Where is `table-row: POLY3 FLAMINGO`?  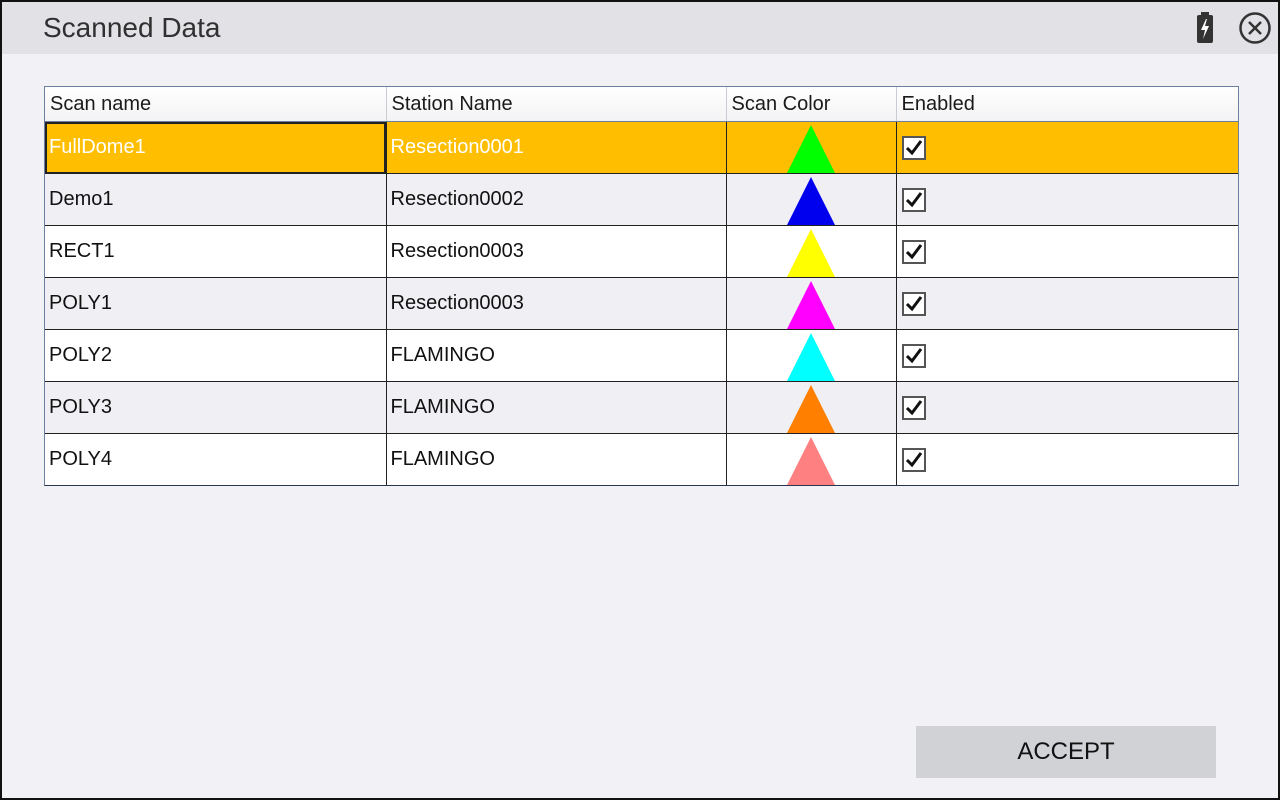
table-row: POLY3 FLAMINGO is located at coordinates (641, 407).